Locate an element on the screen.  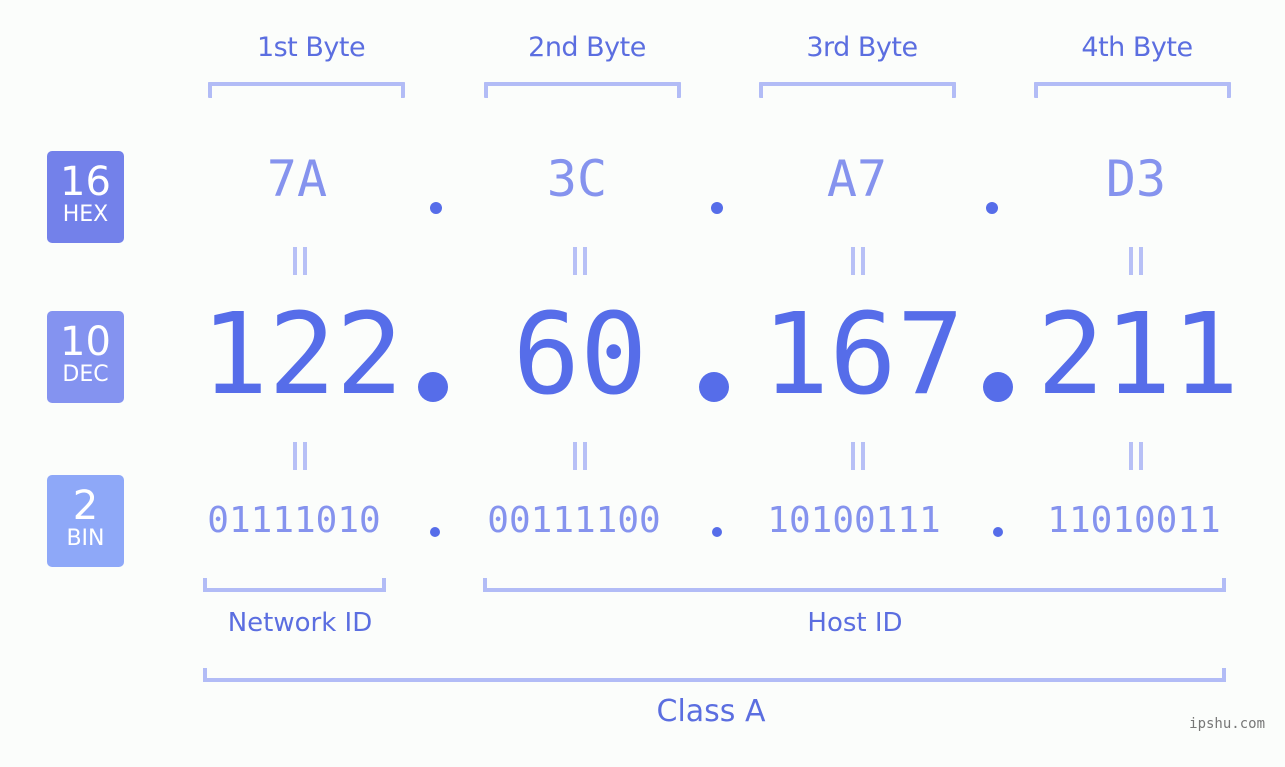
bin-byte-2: 00111100 is located at coordinates (574, 520).